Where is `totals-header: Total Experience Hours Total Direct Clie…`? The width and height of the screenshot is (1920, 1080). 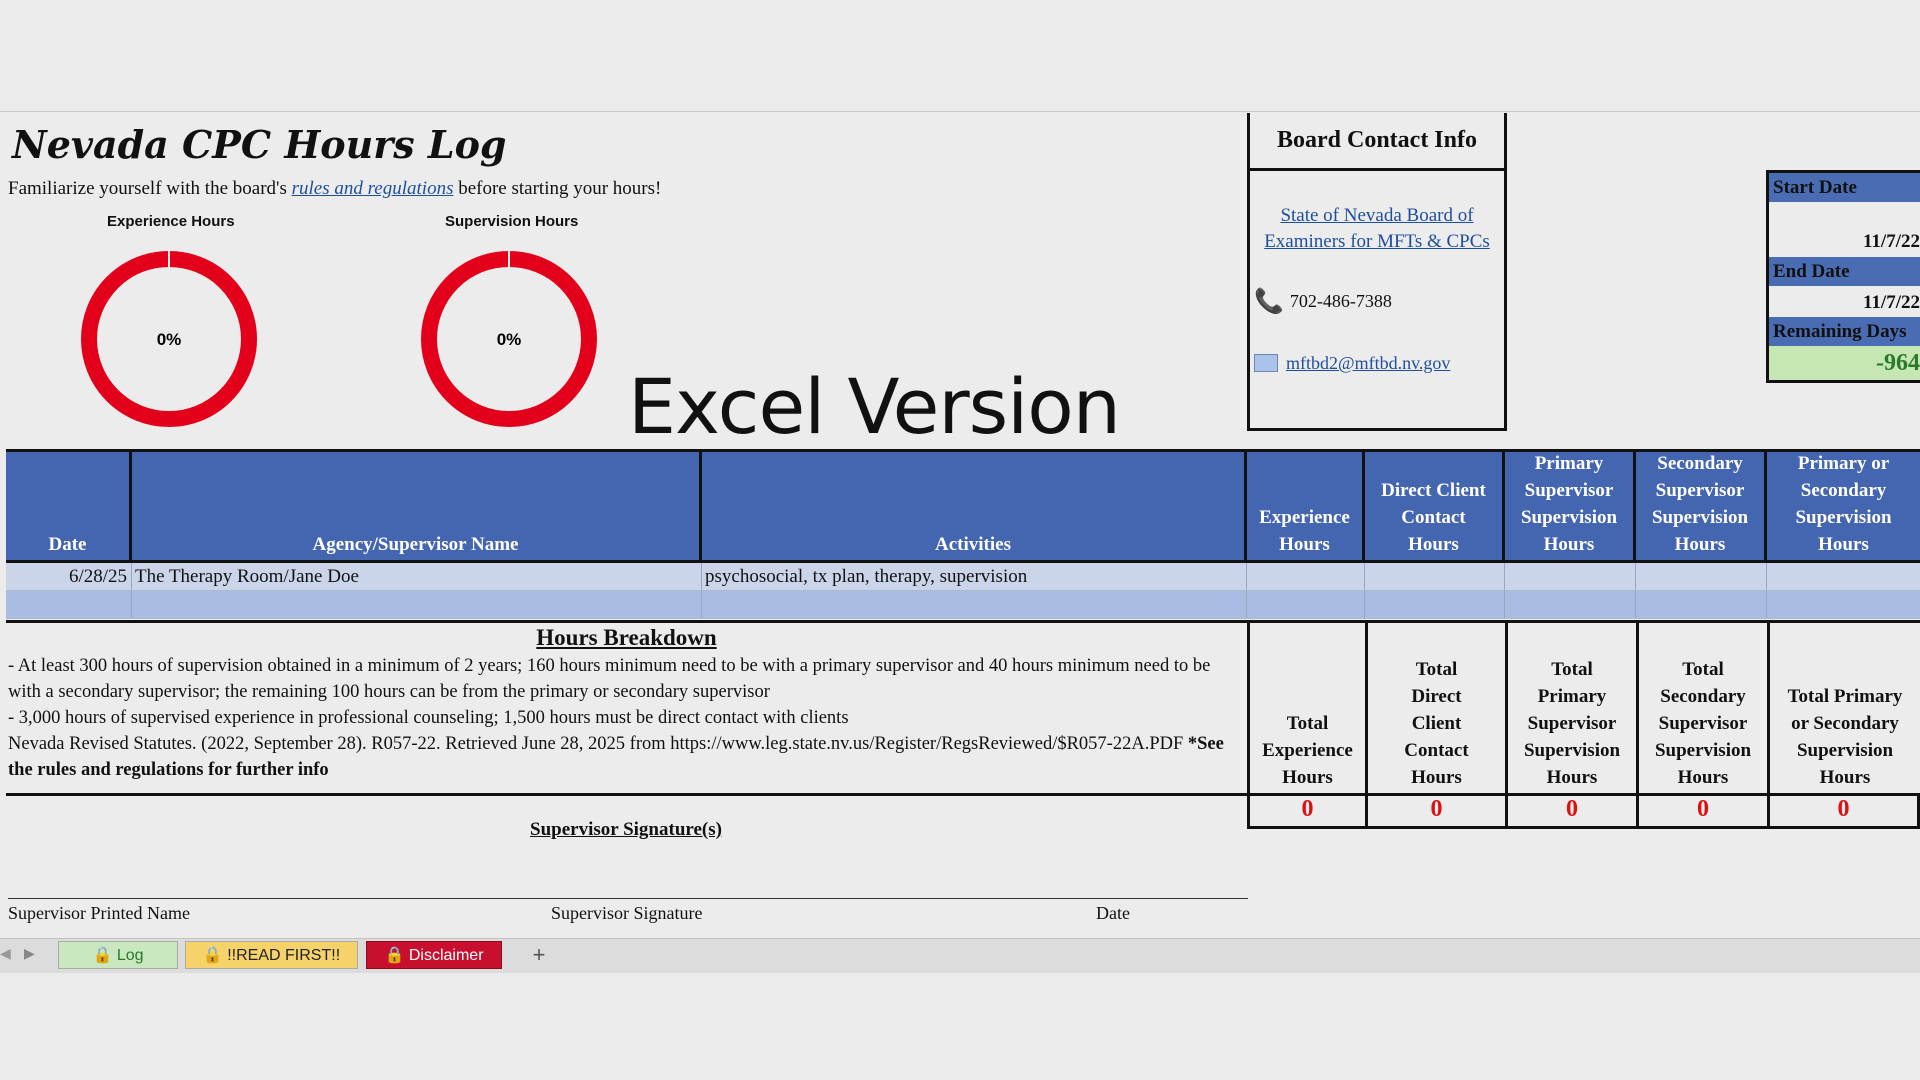 totals-header: Total Experience Hours Total Direct Clie… is located at coordinates (1583, 708).